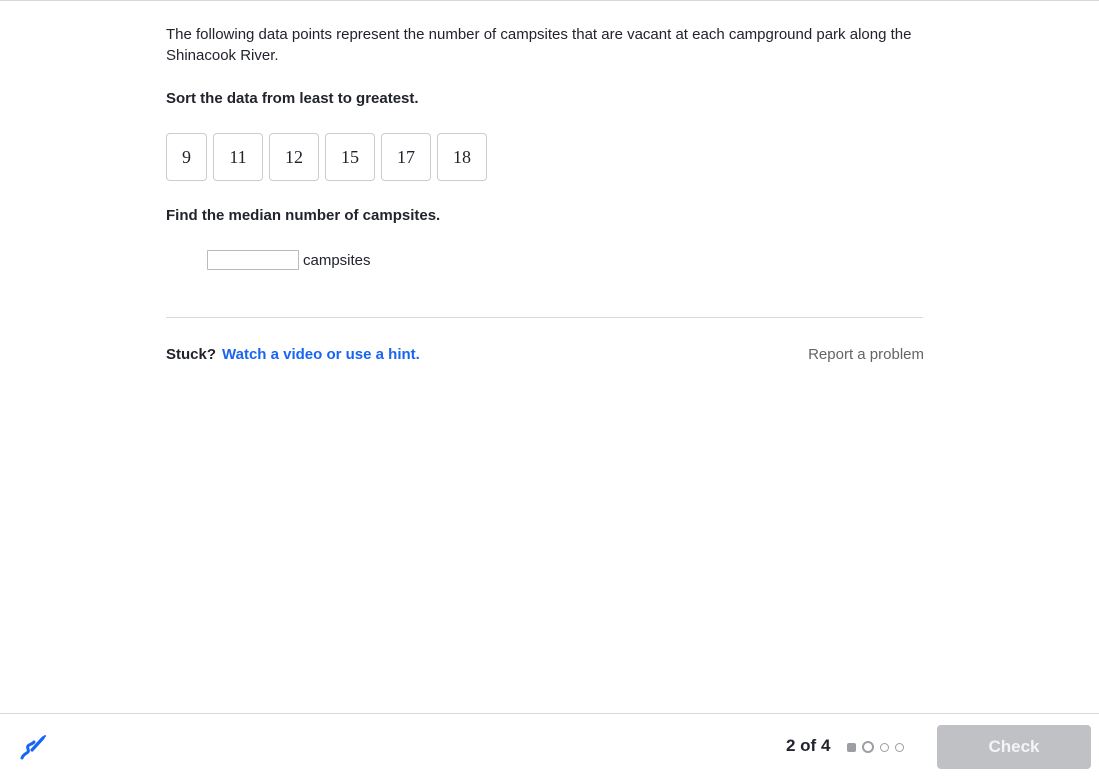  What do you see at coordinates (350, 157) in the screenshot?
I see `sortable-tile: 15` at bounding box center [350, 157].